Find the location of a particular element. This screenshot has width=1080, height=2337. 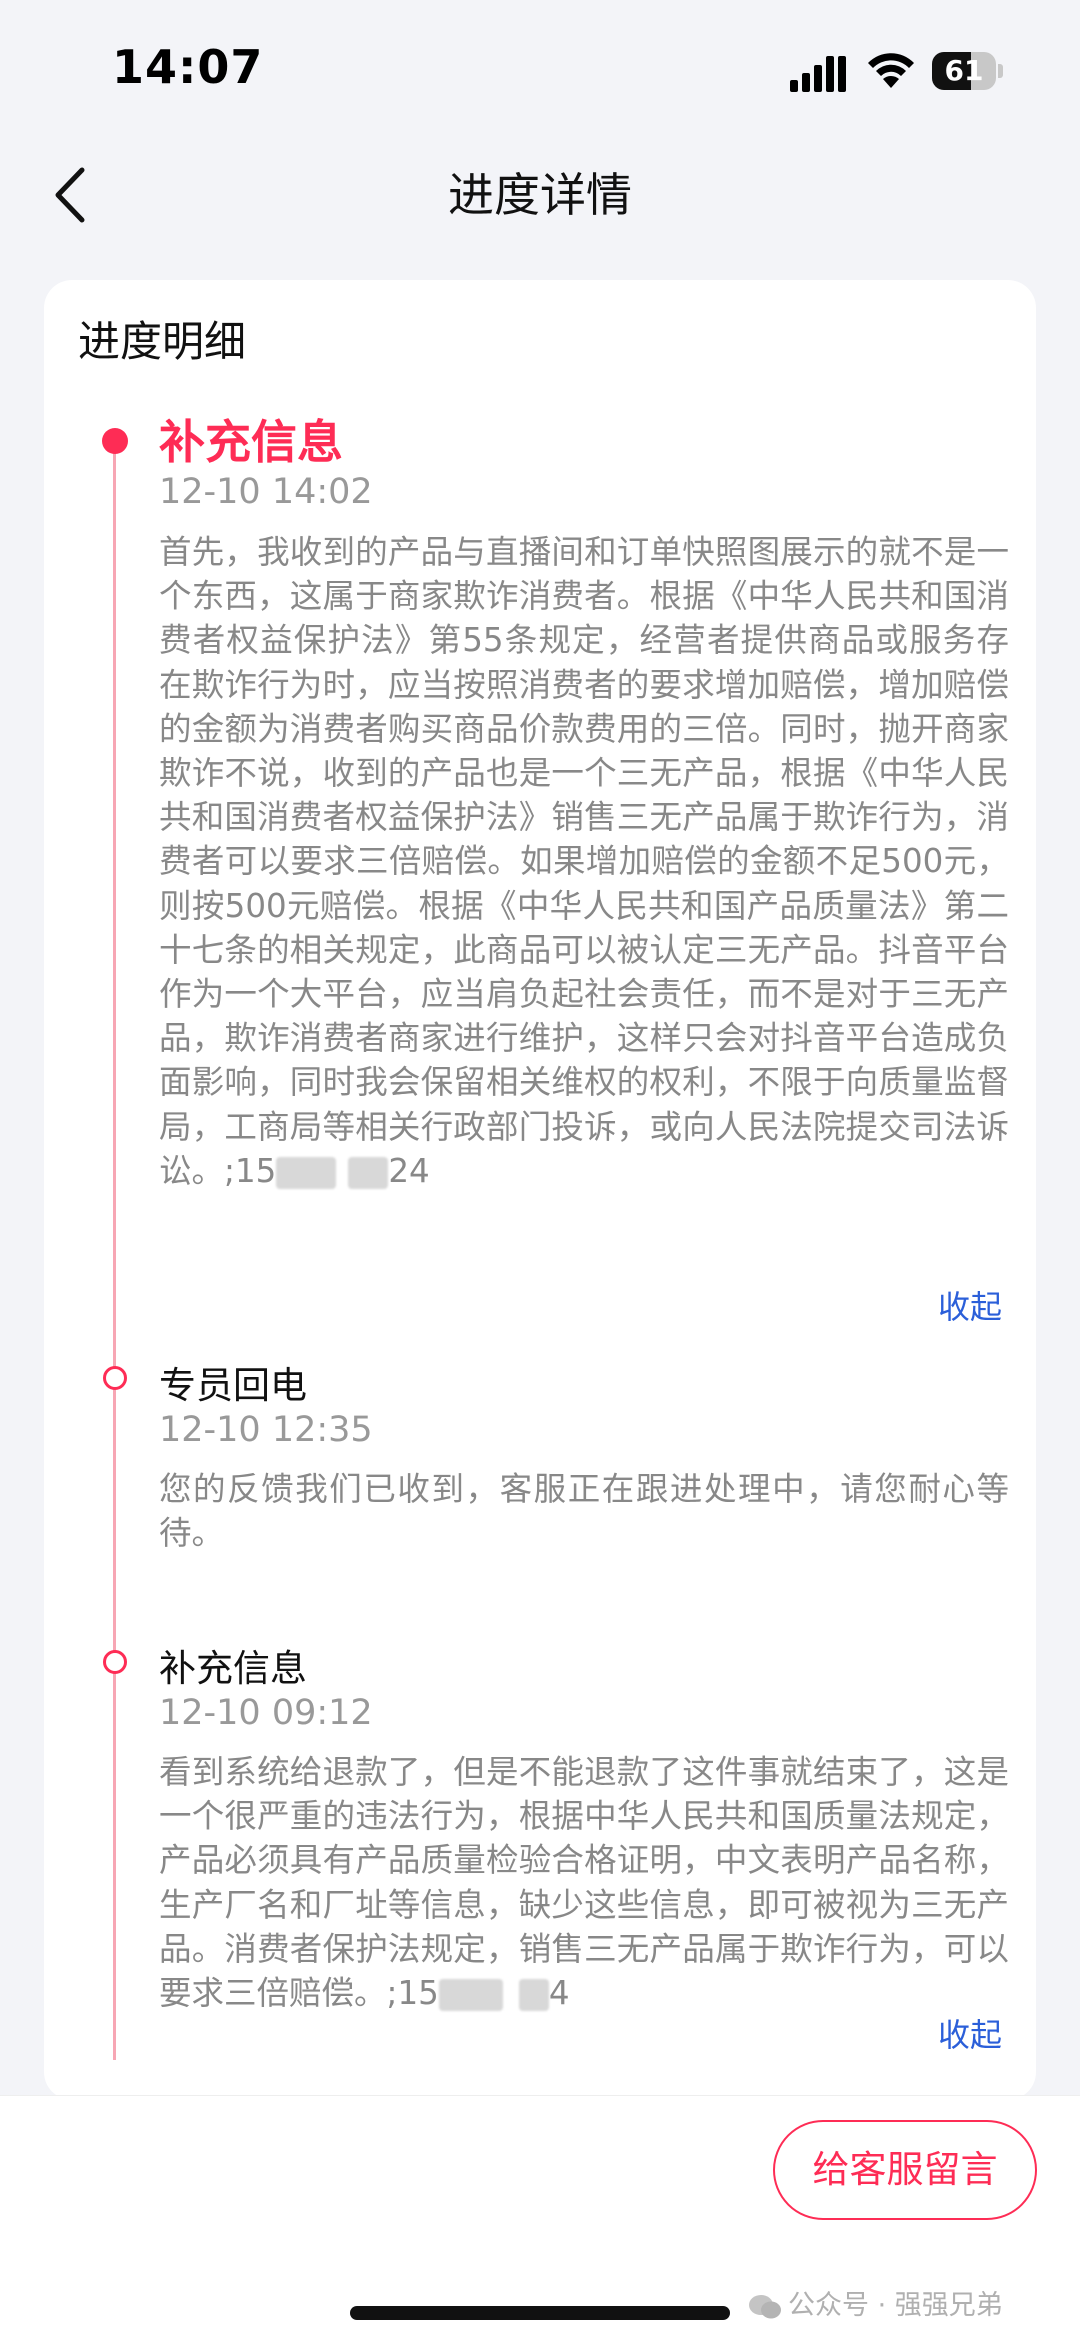

nav-bar: 进度详情 is located at coordinates (540, 195).